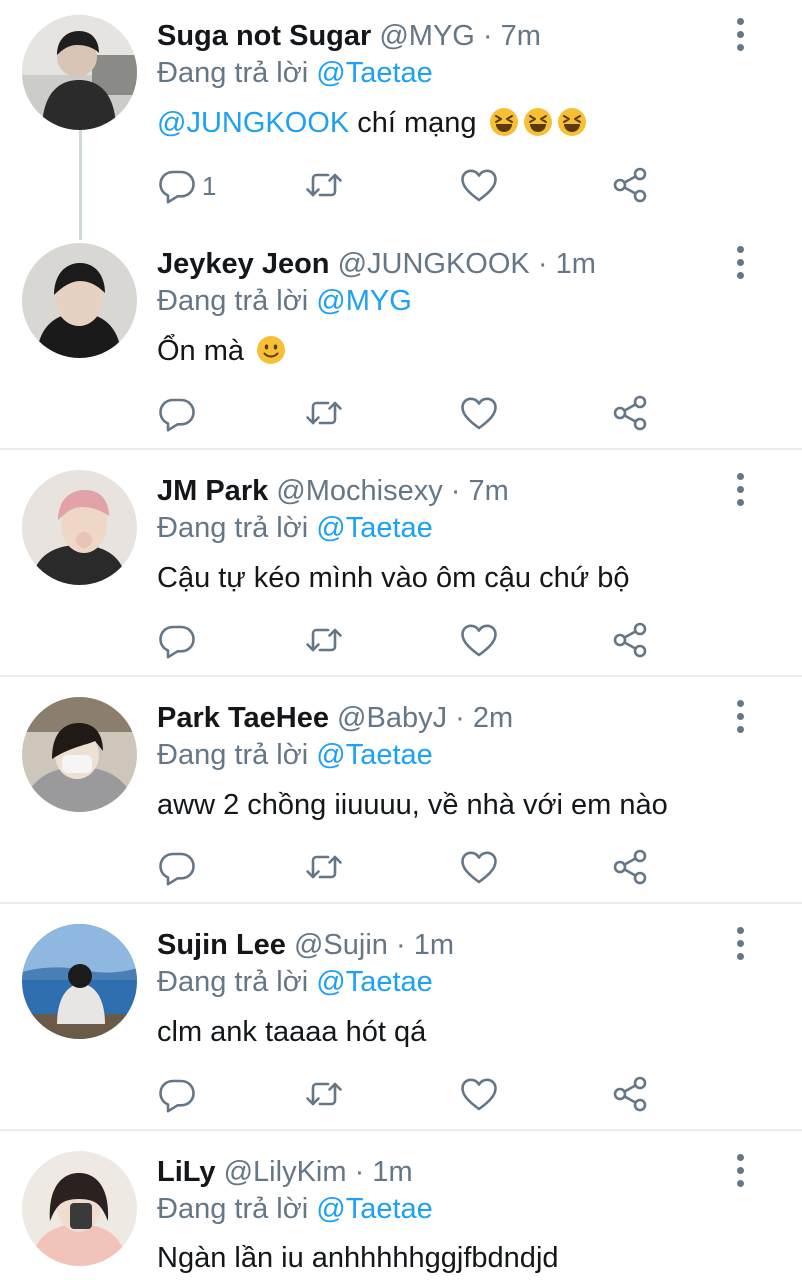  Describe the element at coordinates (285, 1172) in the screenshot. I see `username: @LilyKim` at that location.